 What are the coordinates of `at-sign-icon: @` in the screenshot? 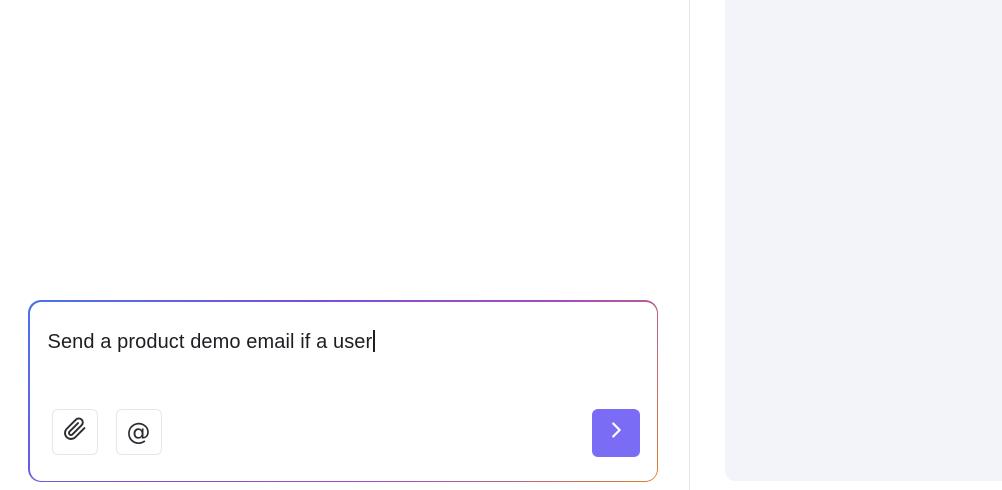 It's located at (138, 431).